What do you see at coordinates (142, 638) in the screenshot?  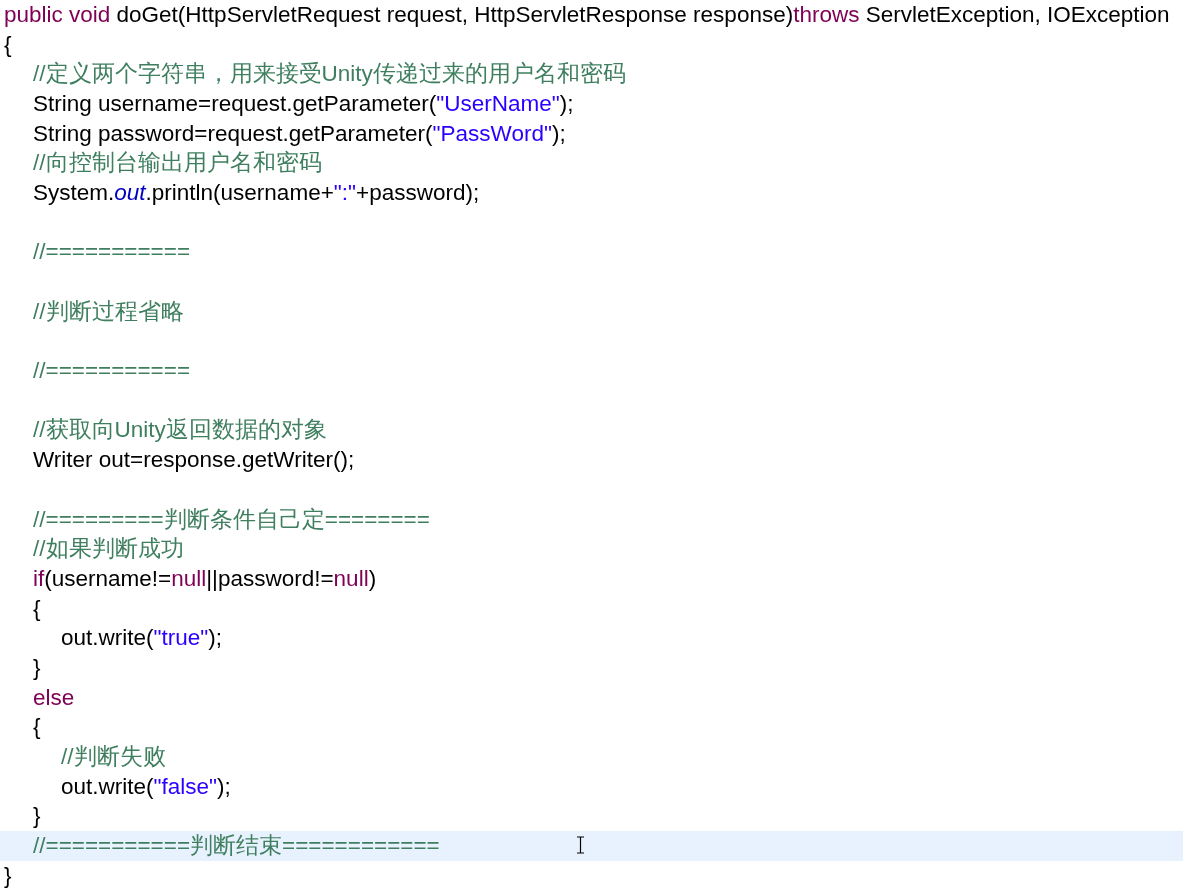 I see `code-line: out.write("true");` at bounding box center [142, 638].